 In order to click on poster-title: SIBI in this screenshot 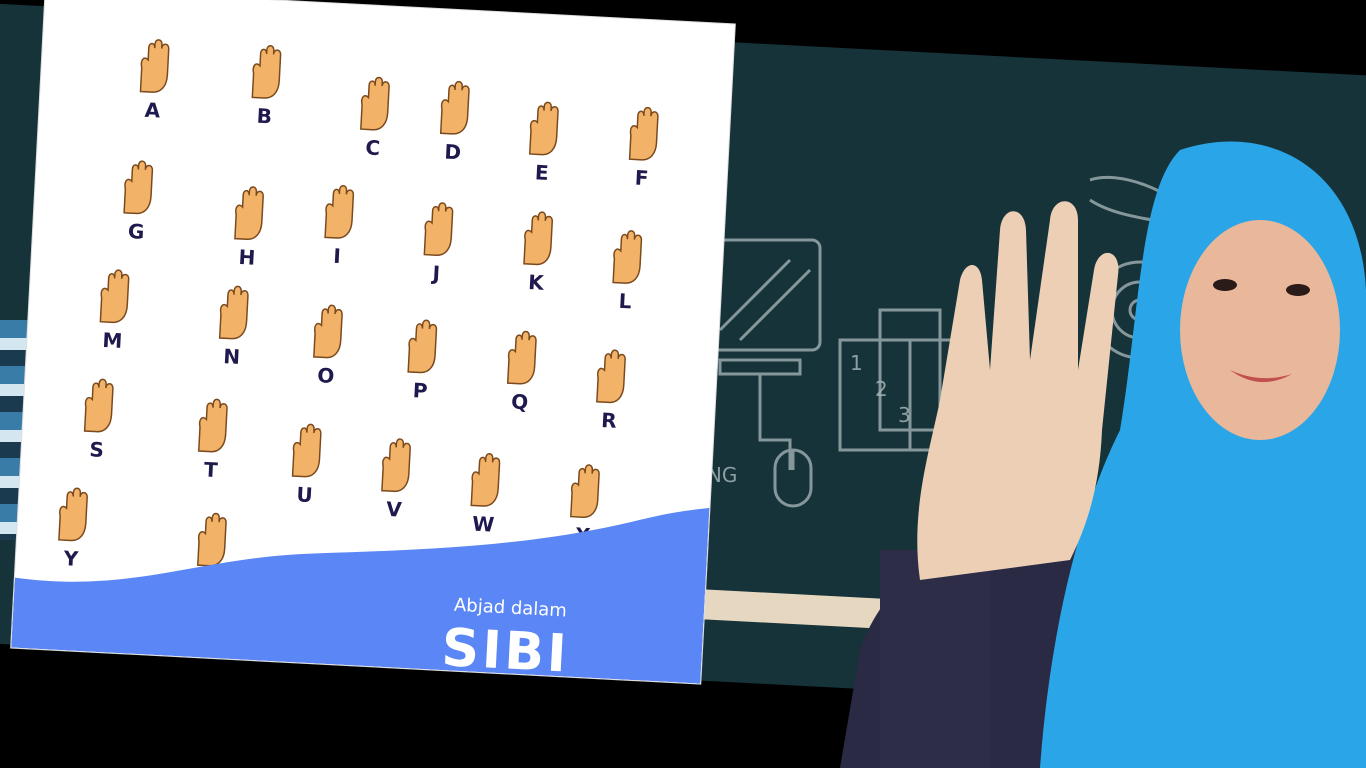, I will do `click(505, 651)`.